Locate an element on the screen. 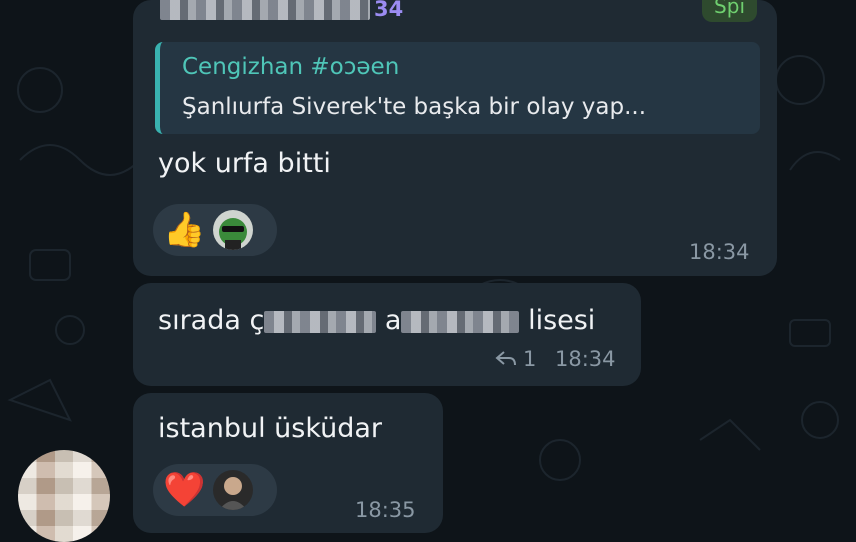 Image resolution: width=856 pixels, height=542 pixels. message-time-1: 18:34 is located at coordinates (719, 252).